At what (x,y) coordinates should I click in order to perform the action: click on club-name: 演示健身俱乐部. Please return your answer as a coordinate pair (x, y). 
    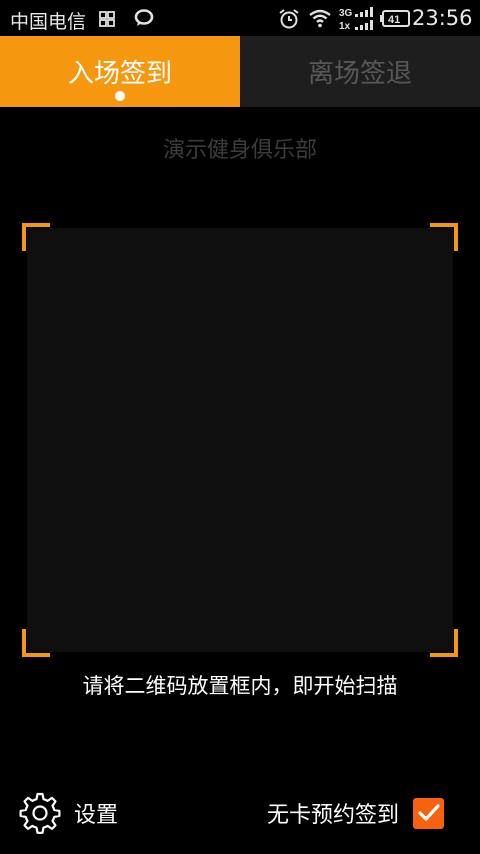
    Looking at the image, I should click on (239, 150).